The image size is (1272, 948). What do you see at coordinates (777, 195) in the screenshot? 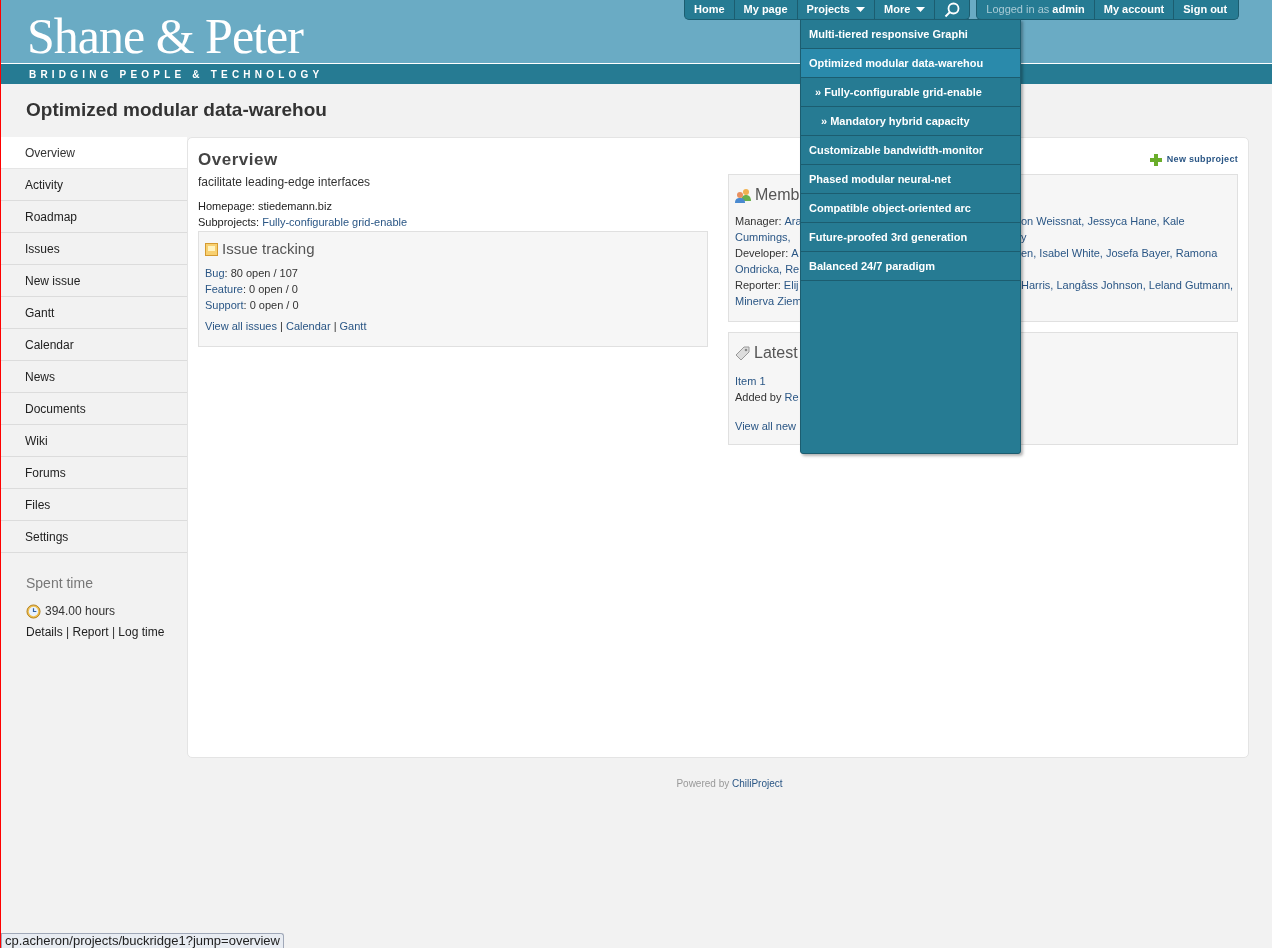
I see `members-title: Memb` at bounding box center [777, 195].